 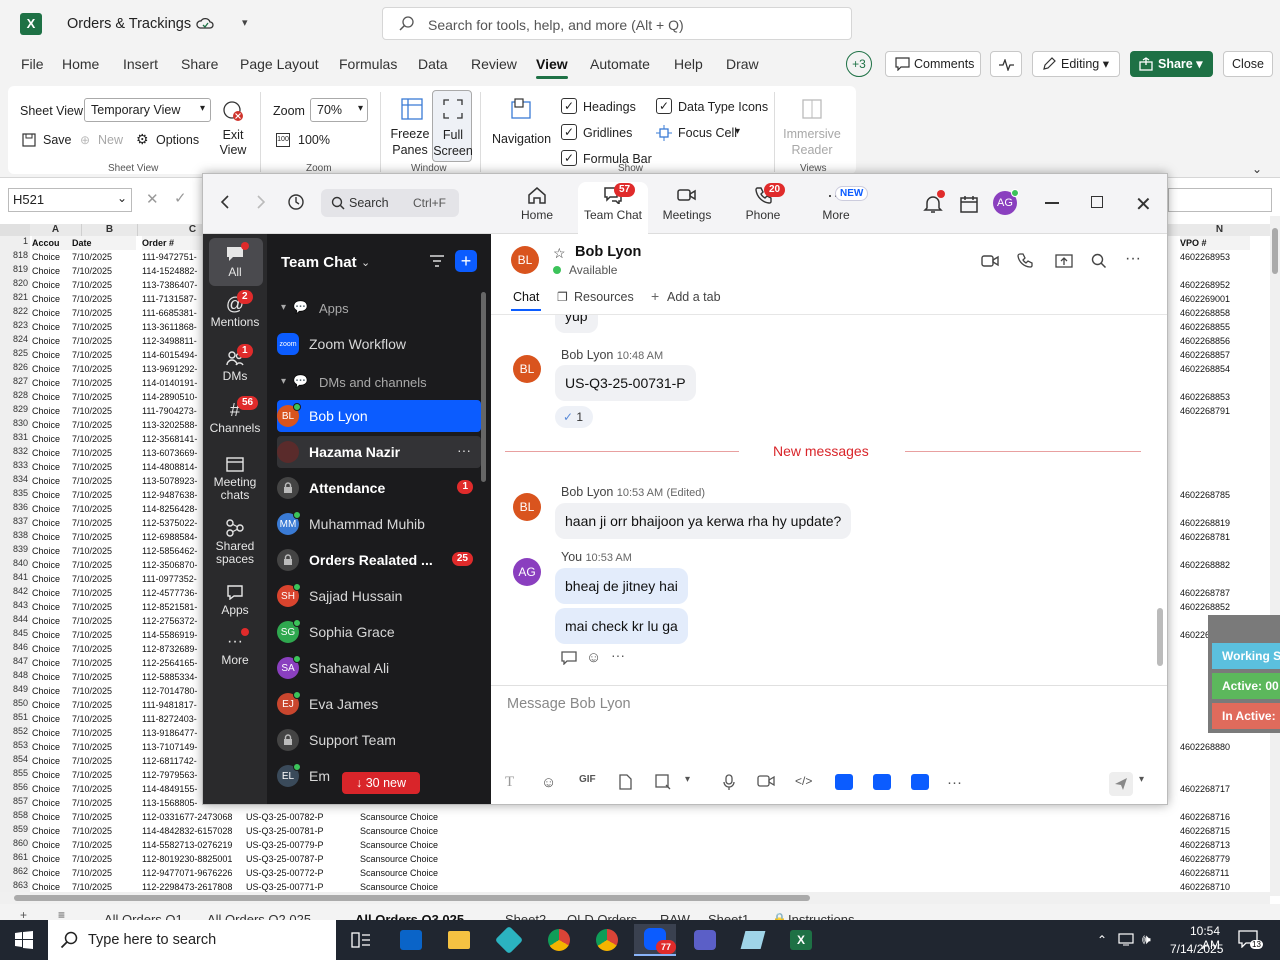 I want to click on add-reaction-icon: ☺, so click(x=593, y=657).